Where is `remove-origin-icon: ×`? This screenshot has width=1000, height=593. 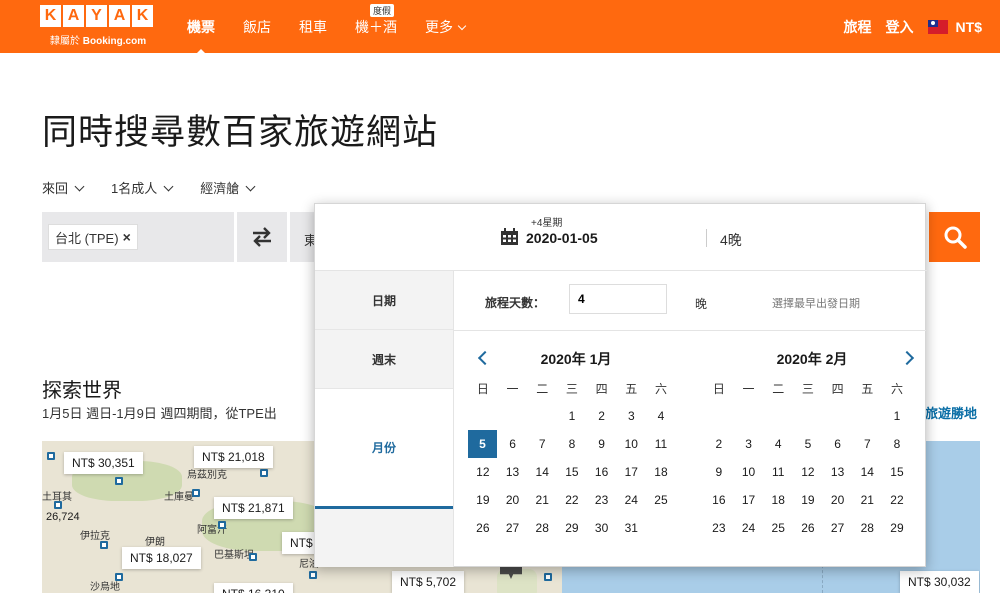
remove-origin-icon: × is located at coordinates (127, 237).